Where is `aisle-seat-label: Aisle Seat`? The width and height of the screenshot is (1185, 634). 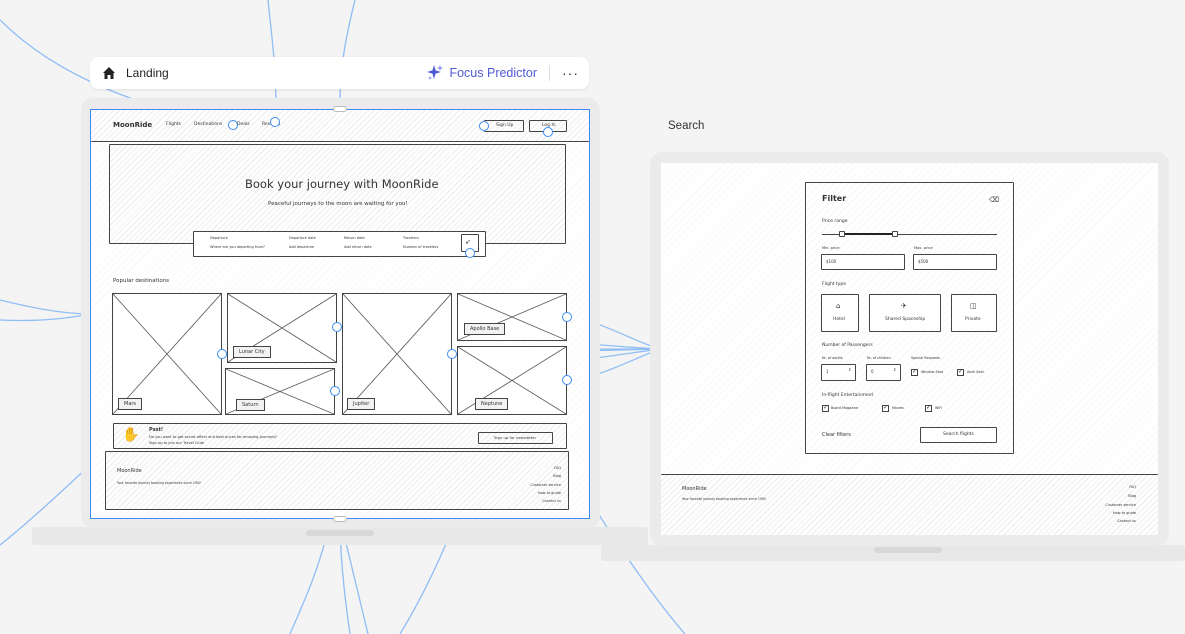 aisle-seat-label: Aisle Seat is located at coordinates (975, 372).